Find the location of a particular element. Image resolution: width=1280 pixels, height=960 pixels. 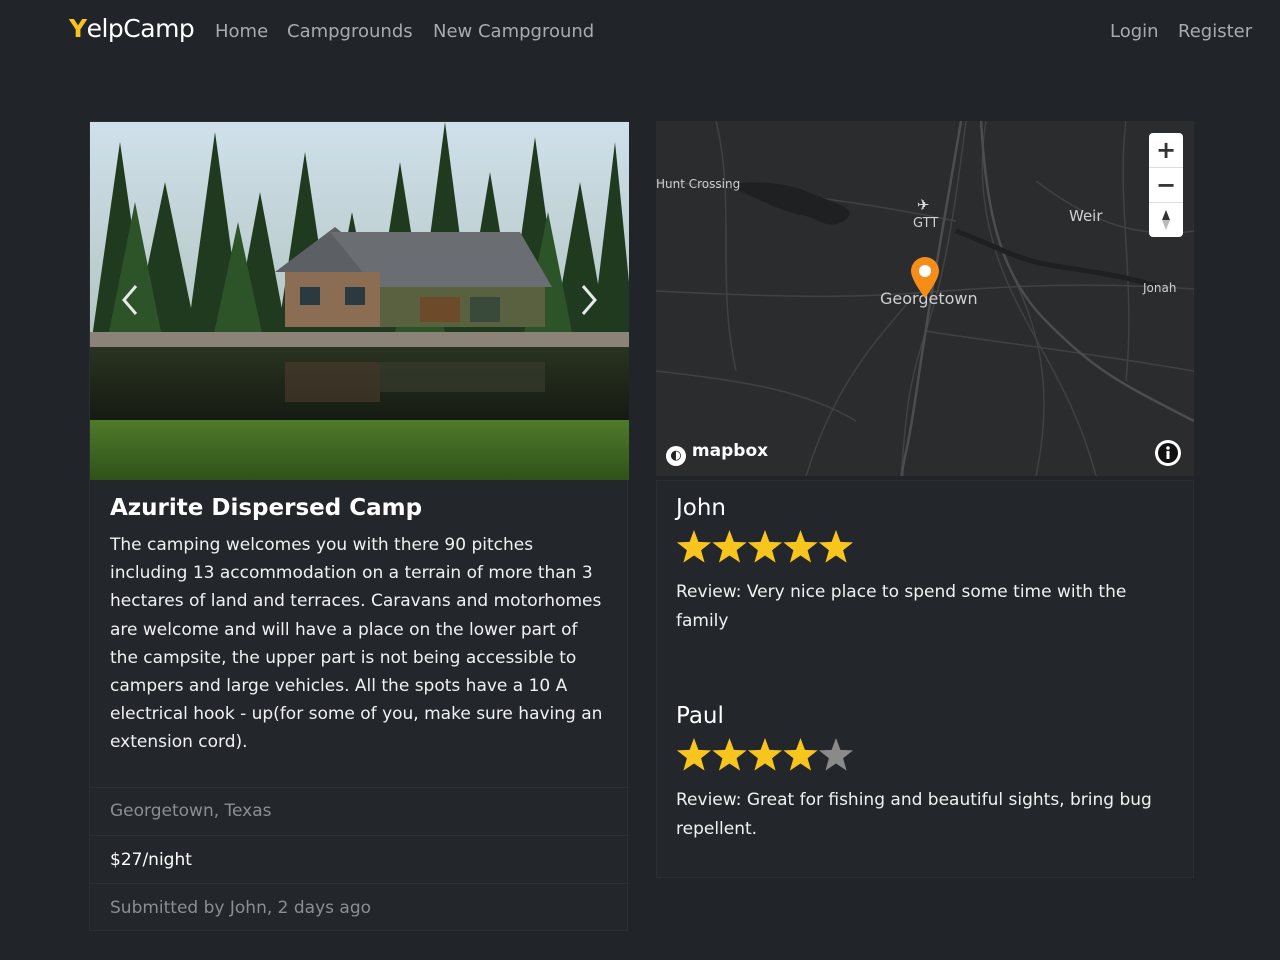

map-zoom-controls: + − is located at coordinates (1166, 185).